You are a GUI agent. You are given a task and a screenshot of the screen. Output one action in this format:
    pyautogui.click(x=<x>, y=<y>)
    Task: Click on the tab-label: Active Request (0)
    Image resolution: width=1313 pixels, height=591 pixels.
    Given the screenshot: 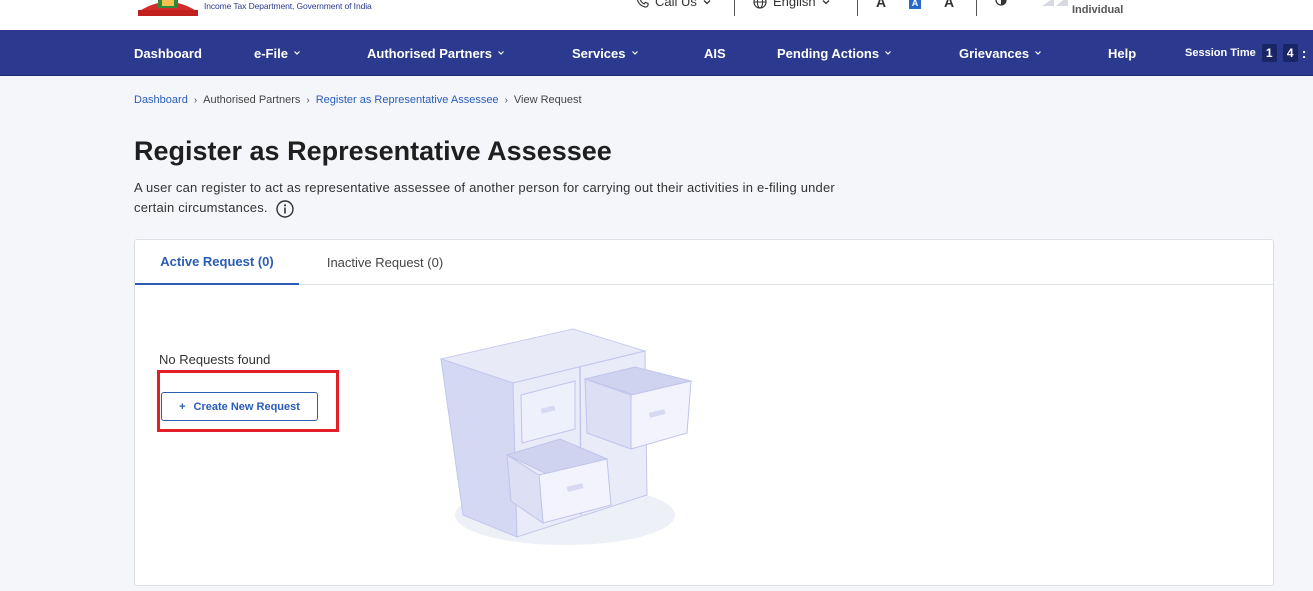 What is the action you would take?
    pyautogui.click(x=217, y=261)
    